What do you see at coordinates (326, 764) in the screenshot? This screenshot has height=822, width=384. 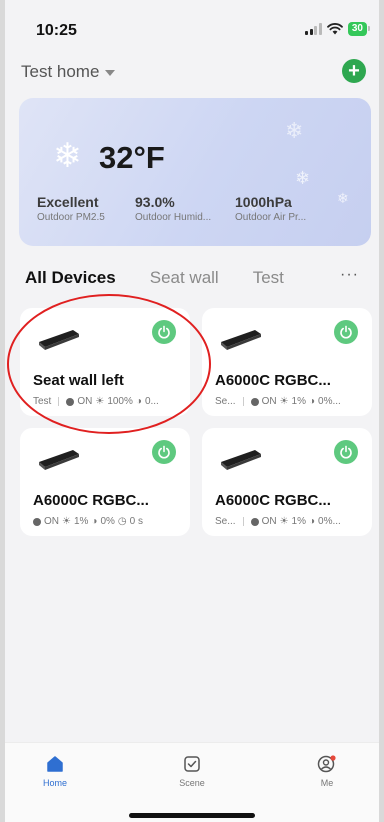 I see `user-icon` at bounding box center [326, 764].